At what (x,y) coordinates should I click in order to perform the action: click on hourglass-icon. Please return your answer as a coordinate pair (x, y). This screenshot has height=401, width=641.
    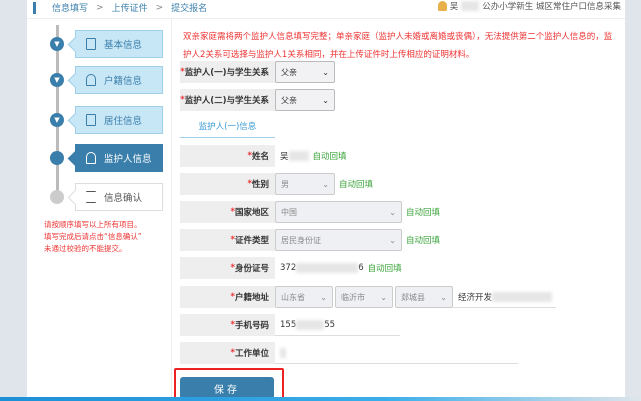
    Looking at the image, I should click on (91, 197).